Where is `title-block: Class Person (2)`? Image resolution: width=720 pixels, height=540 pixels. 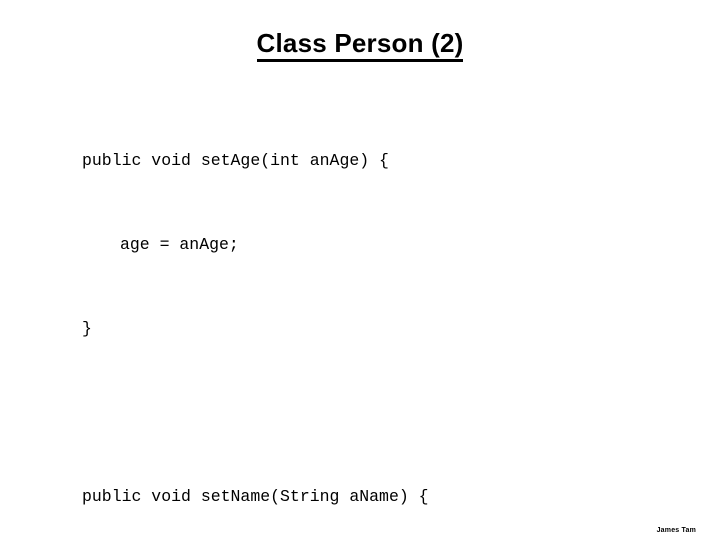
title-block: Class Person (2) is located at coordinates (360, 45).